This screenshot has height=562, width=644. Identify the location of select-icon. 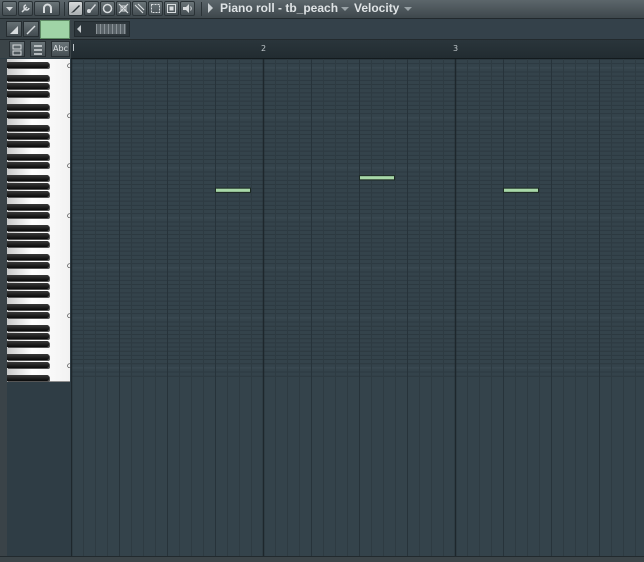
(155, 8).